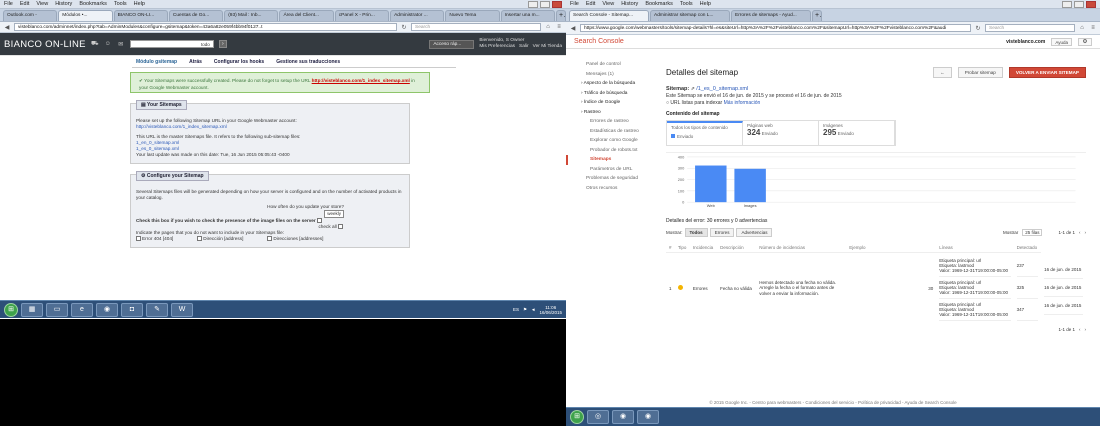 The height and width of the screenshot is (426, 1100). Describe the element at coordinates (608, 65) in the screenshot. I see `sidebar-item-0: Panel de control` at that location.